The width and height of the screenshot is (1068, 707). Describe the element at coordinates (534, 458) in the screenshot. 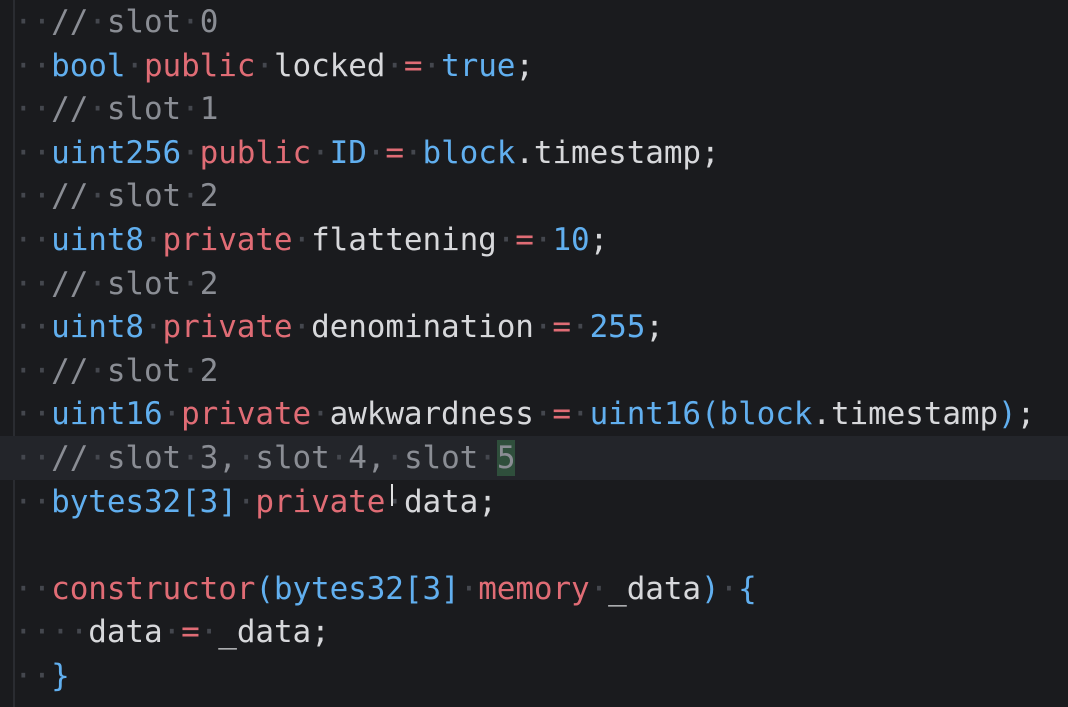

I see `code-line-active: ··//·slot·3,·slot·4,·slot·5` at that location.